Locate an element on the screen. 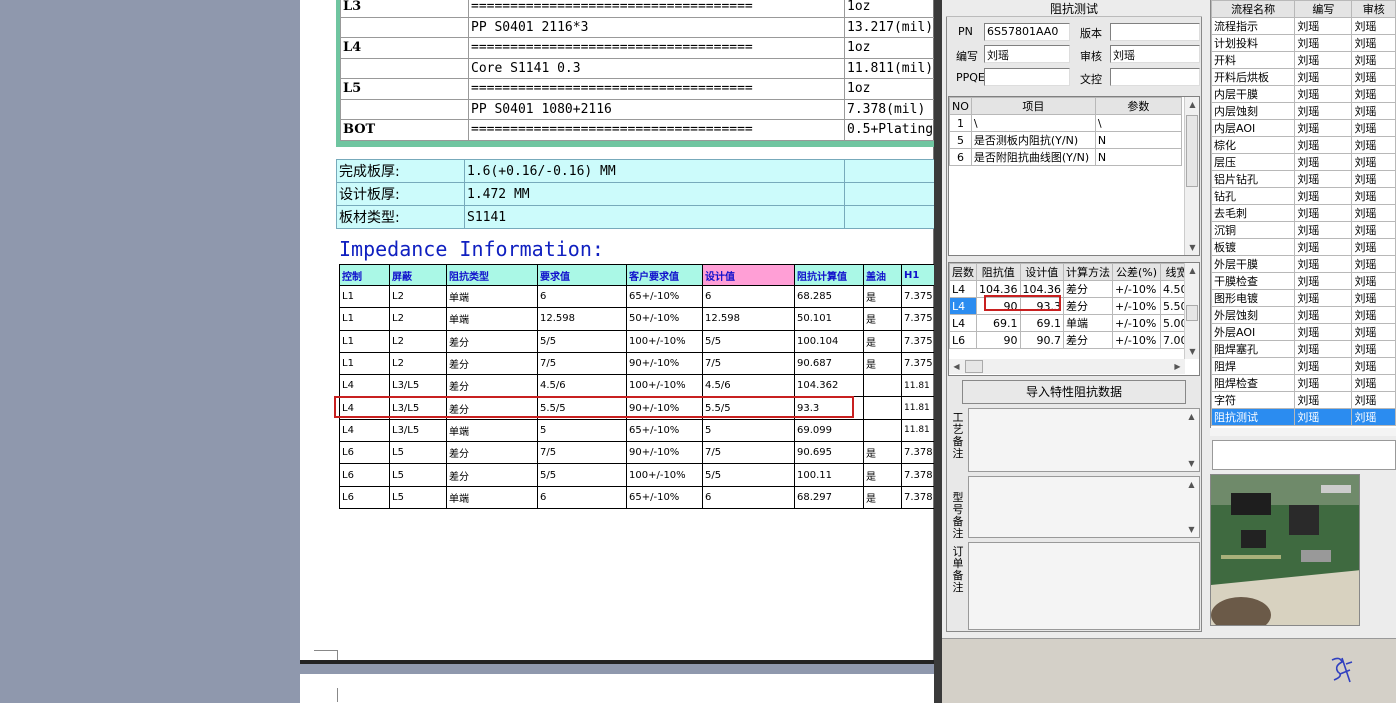 The image size is (1396, 703). process-cell: 阻焊检查 is located at coordinates (1253, 383).